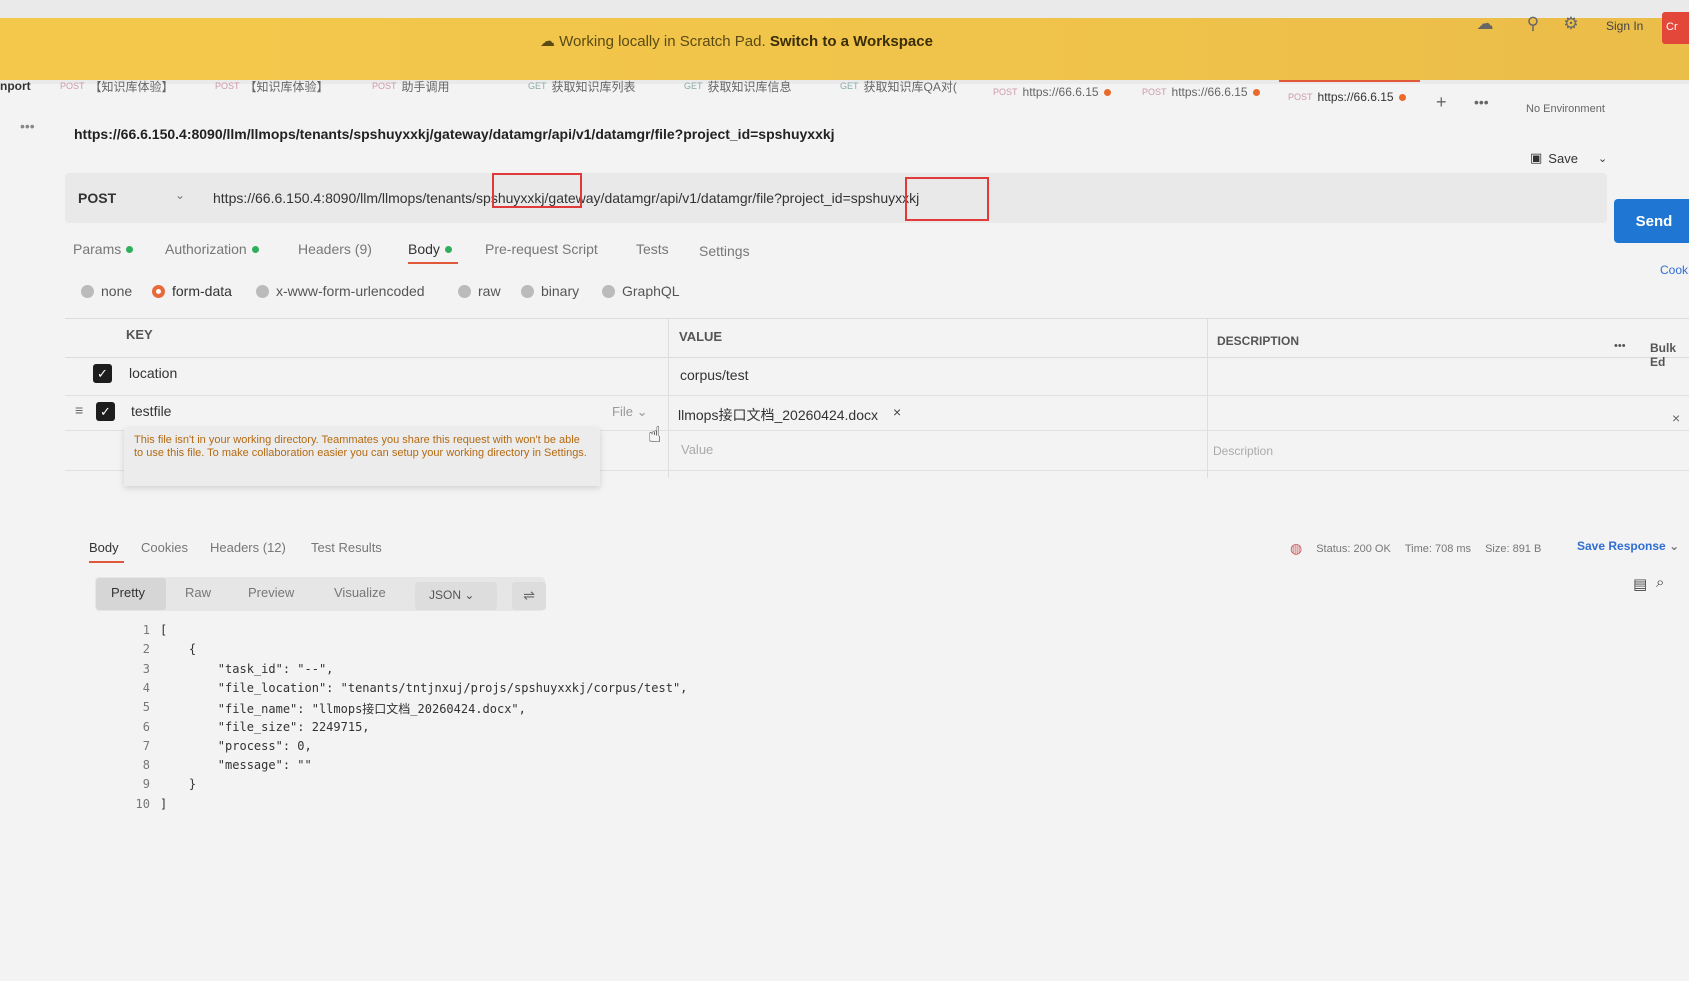 This screenshot has width=1689, height=981. What do you see at coordinates (529, 596) in the screenshot?
I see `wrap-lines-icon: ⇌` at bounding box center [529, 596].